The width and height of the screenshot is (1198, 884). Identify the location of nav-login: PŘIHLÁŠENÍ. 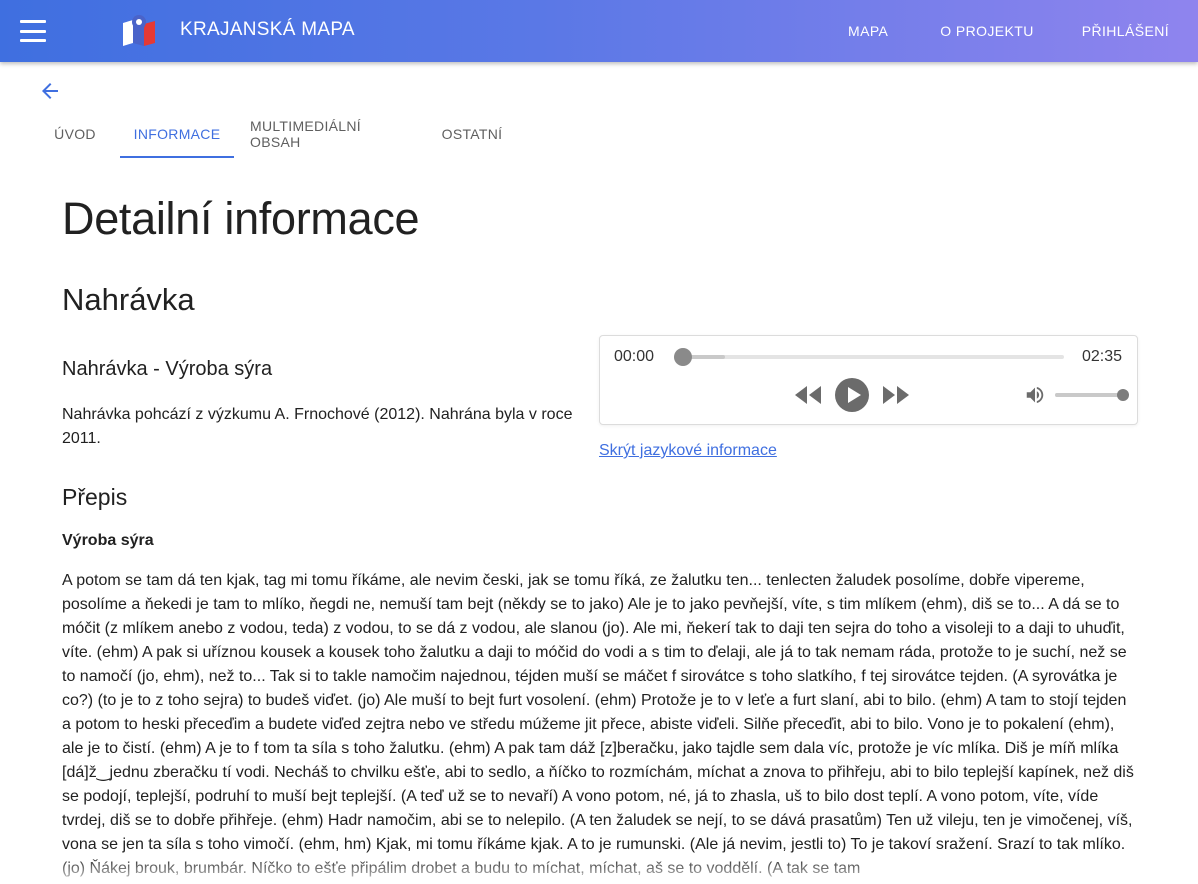
(1125, 31).